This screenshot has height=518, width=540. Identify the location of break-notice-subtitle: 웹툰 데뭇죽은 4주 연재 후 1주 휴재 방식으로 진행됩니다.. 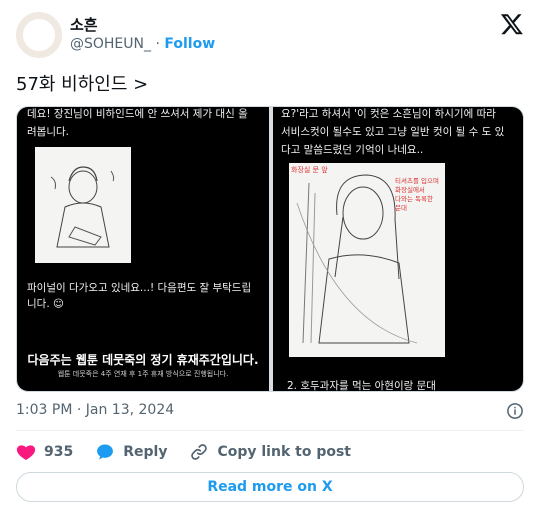
(143, 374).